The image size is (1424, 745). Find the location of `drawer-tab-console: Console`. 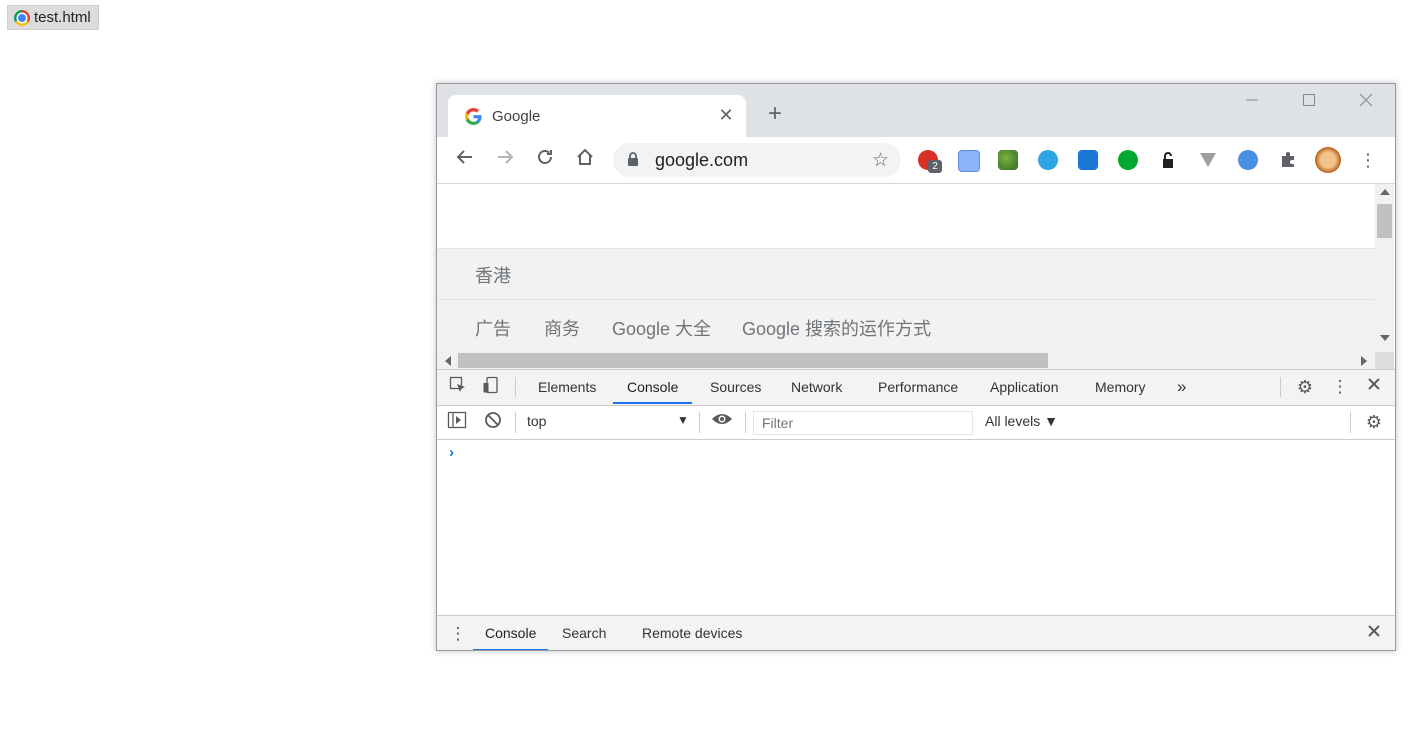

drawer-tab-console: Console is located at coordinates (511, 633).